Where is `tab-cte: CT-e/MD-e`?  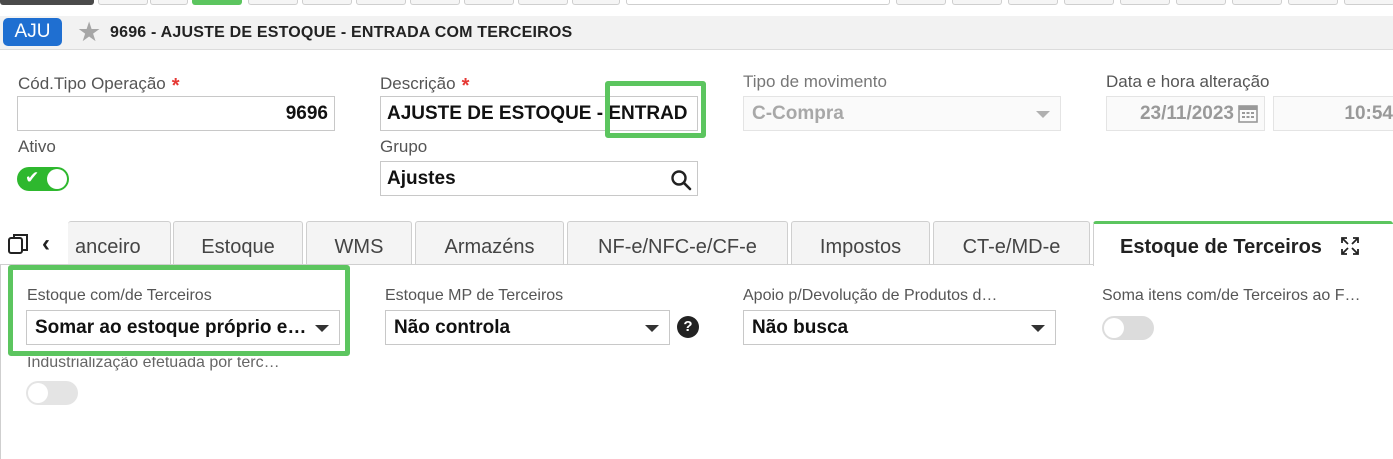
tab-cte: CT-e/MD-e is located at coordinates (1011, 243).